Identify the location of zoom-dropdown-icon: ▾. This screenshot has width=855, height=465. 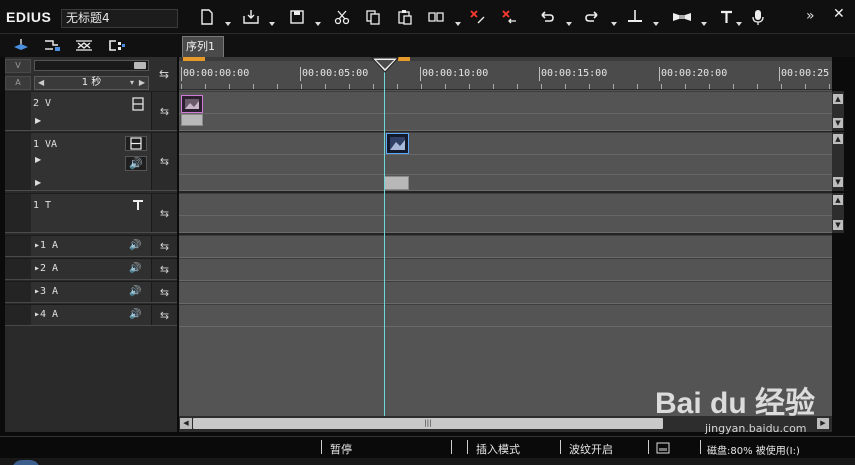
(132, 83).